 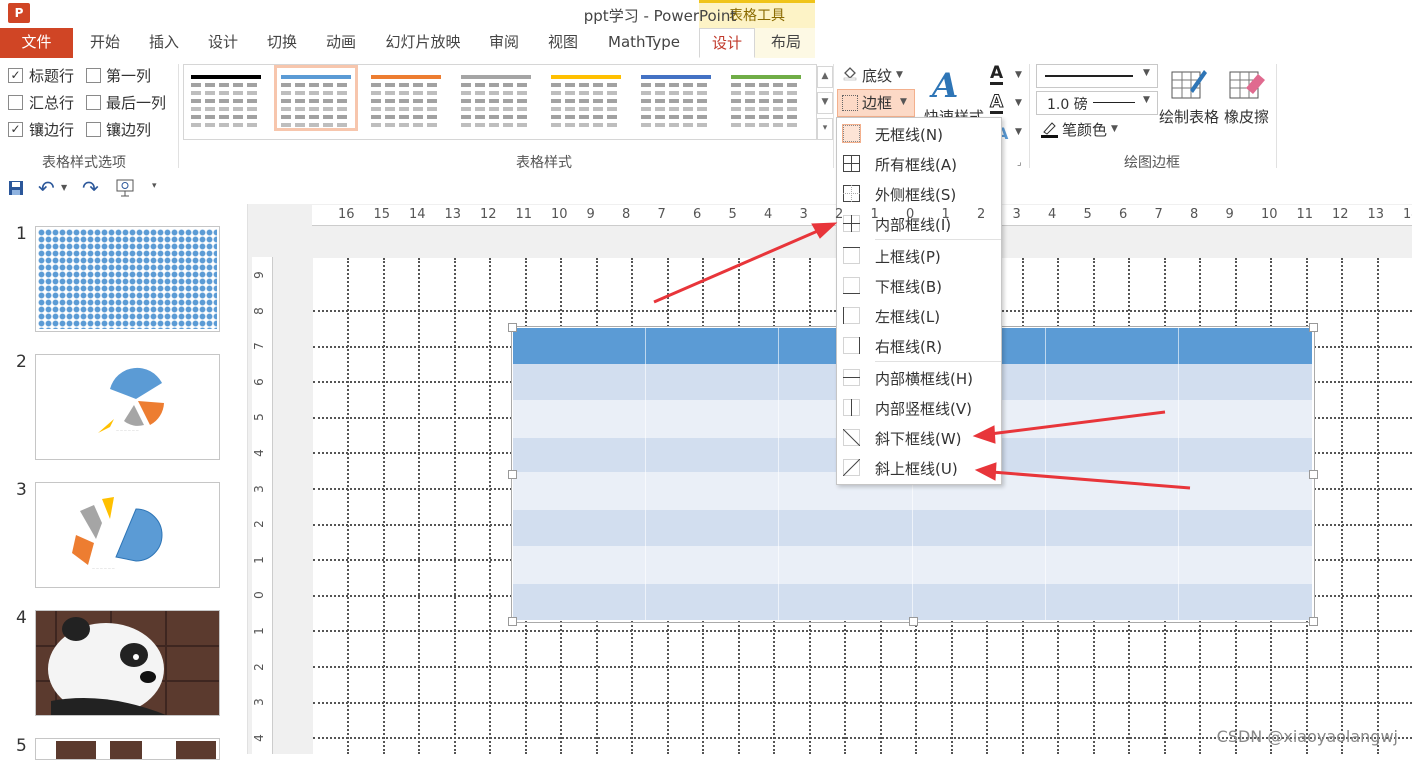 What do you see at coordinates (504, 43) in the screenshot?
I see `tab-review: 审阅` at bounding box center [504, 43].